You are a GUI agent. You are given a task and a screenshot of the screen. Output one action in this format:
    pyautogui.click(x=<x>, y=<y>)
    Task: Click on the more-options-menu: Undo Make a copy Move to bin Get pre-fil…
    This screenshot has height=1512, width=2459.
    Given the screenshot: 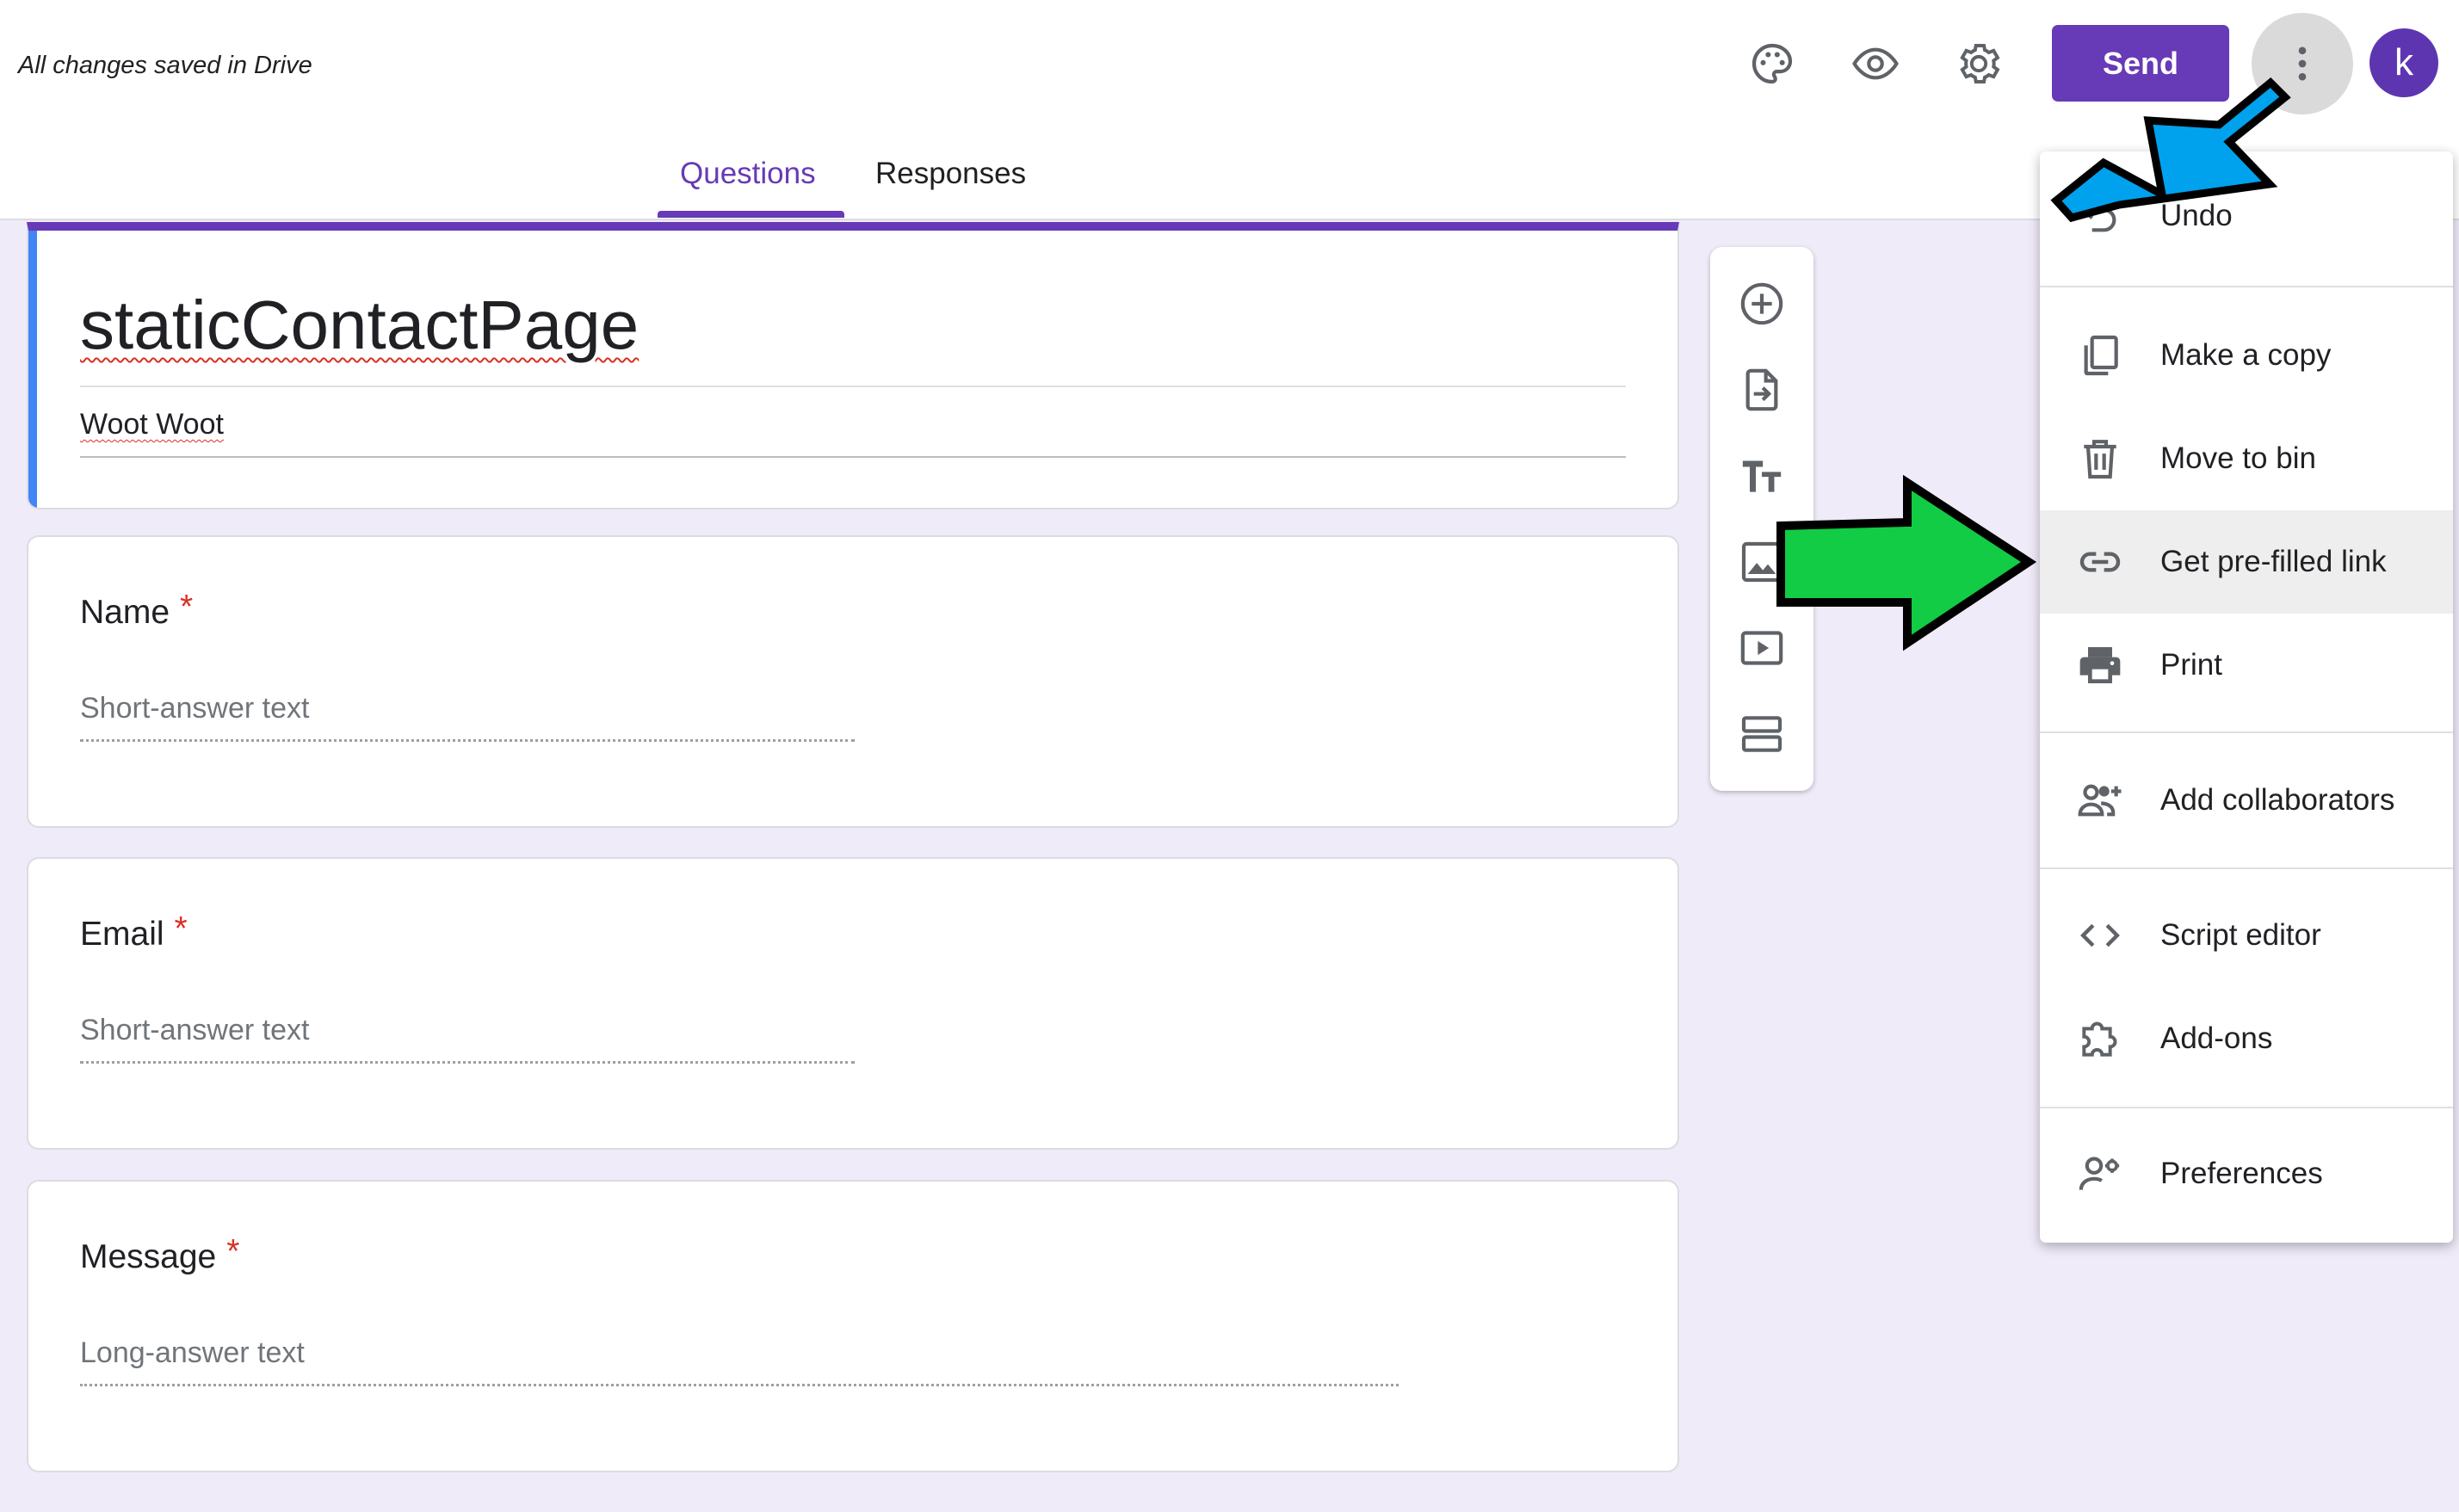 What is the action you would take?
    pyautogui.click(x=2246, y=697)
    